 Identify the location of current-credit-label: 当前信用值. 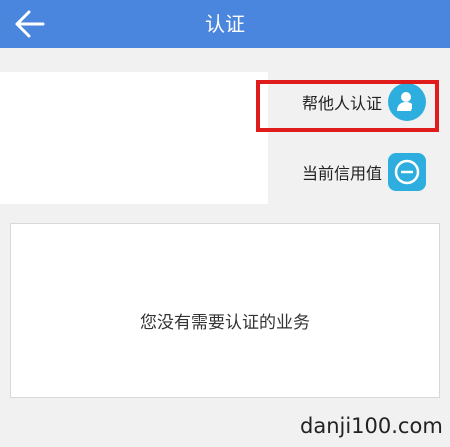
(341, 173).